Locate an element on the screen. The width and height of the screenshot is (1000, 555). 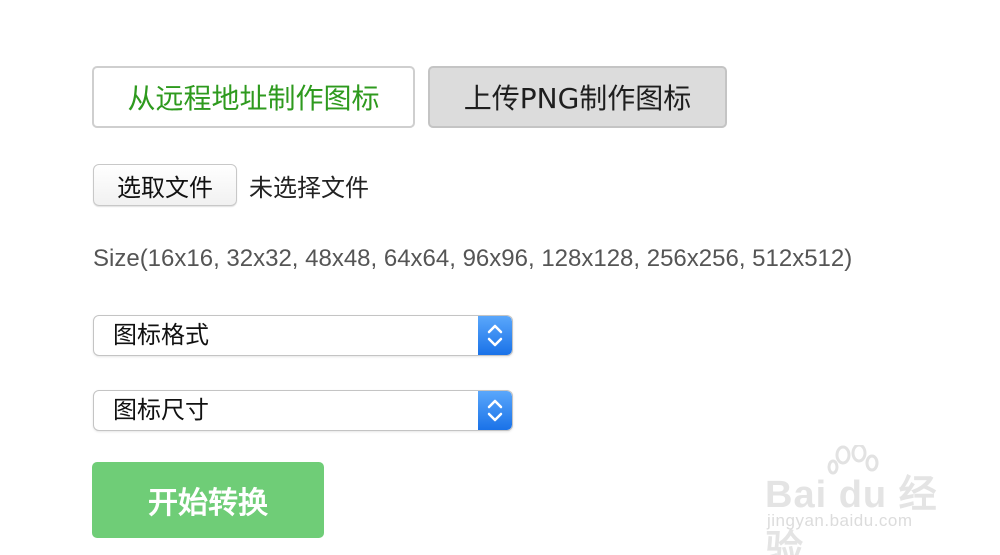
icon-format-select: 图标格式 is located at coordinates (303, 335).